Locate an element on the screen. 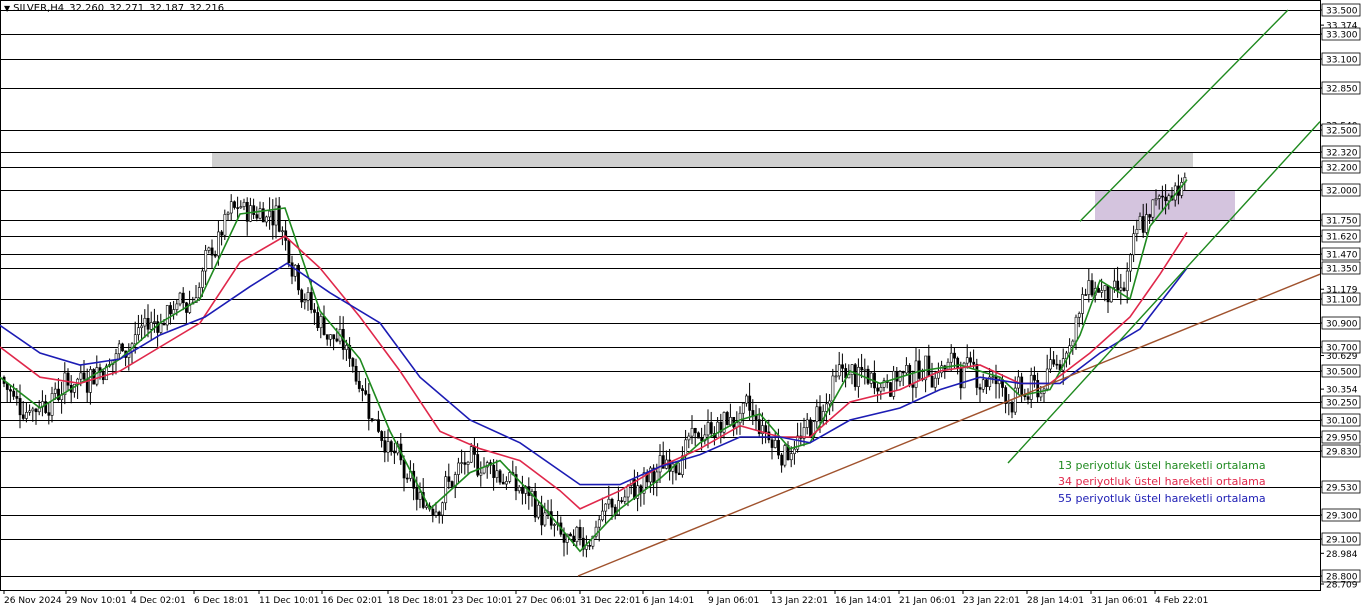 This screenshot has height=611, width=1362. y-tick-label: 32.000 is located at coordinates (1342, 192).